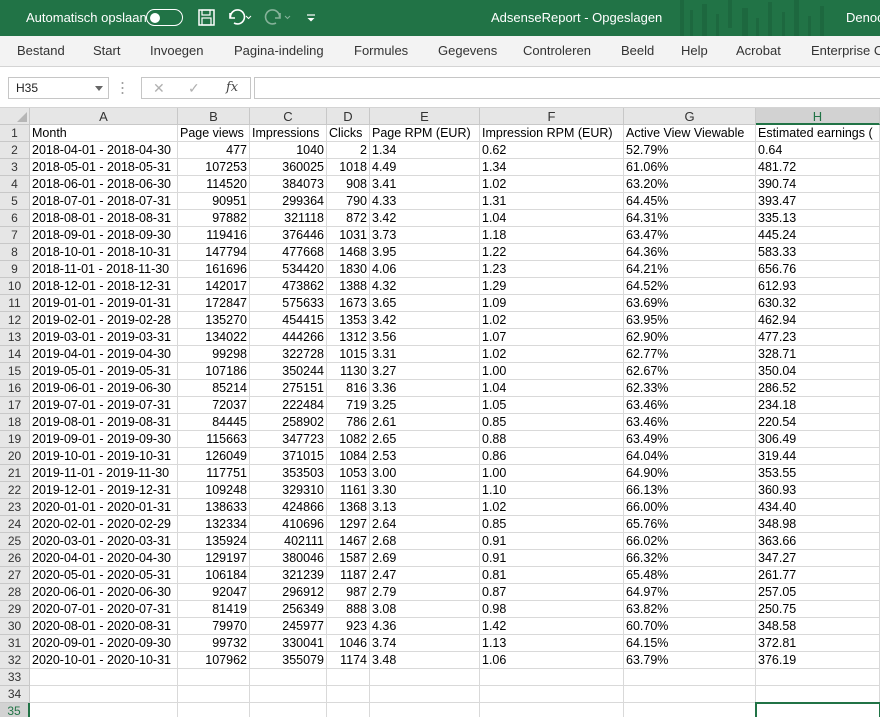 The width and height of the screenshot is (880, 717). Describe the element at coordinates (818, 541) in the screenshot. I see `cell-h25: 363.66` at that location.